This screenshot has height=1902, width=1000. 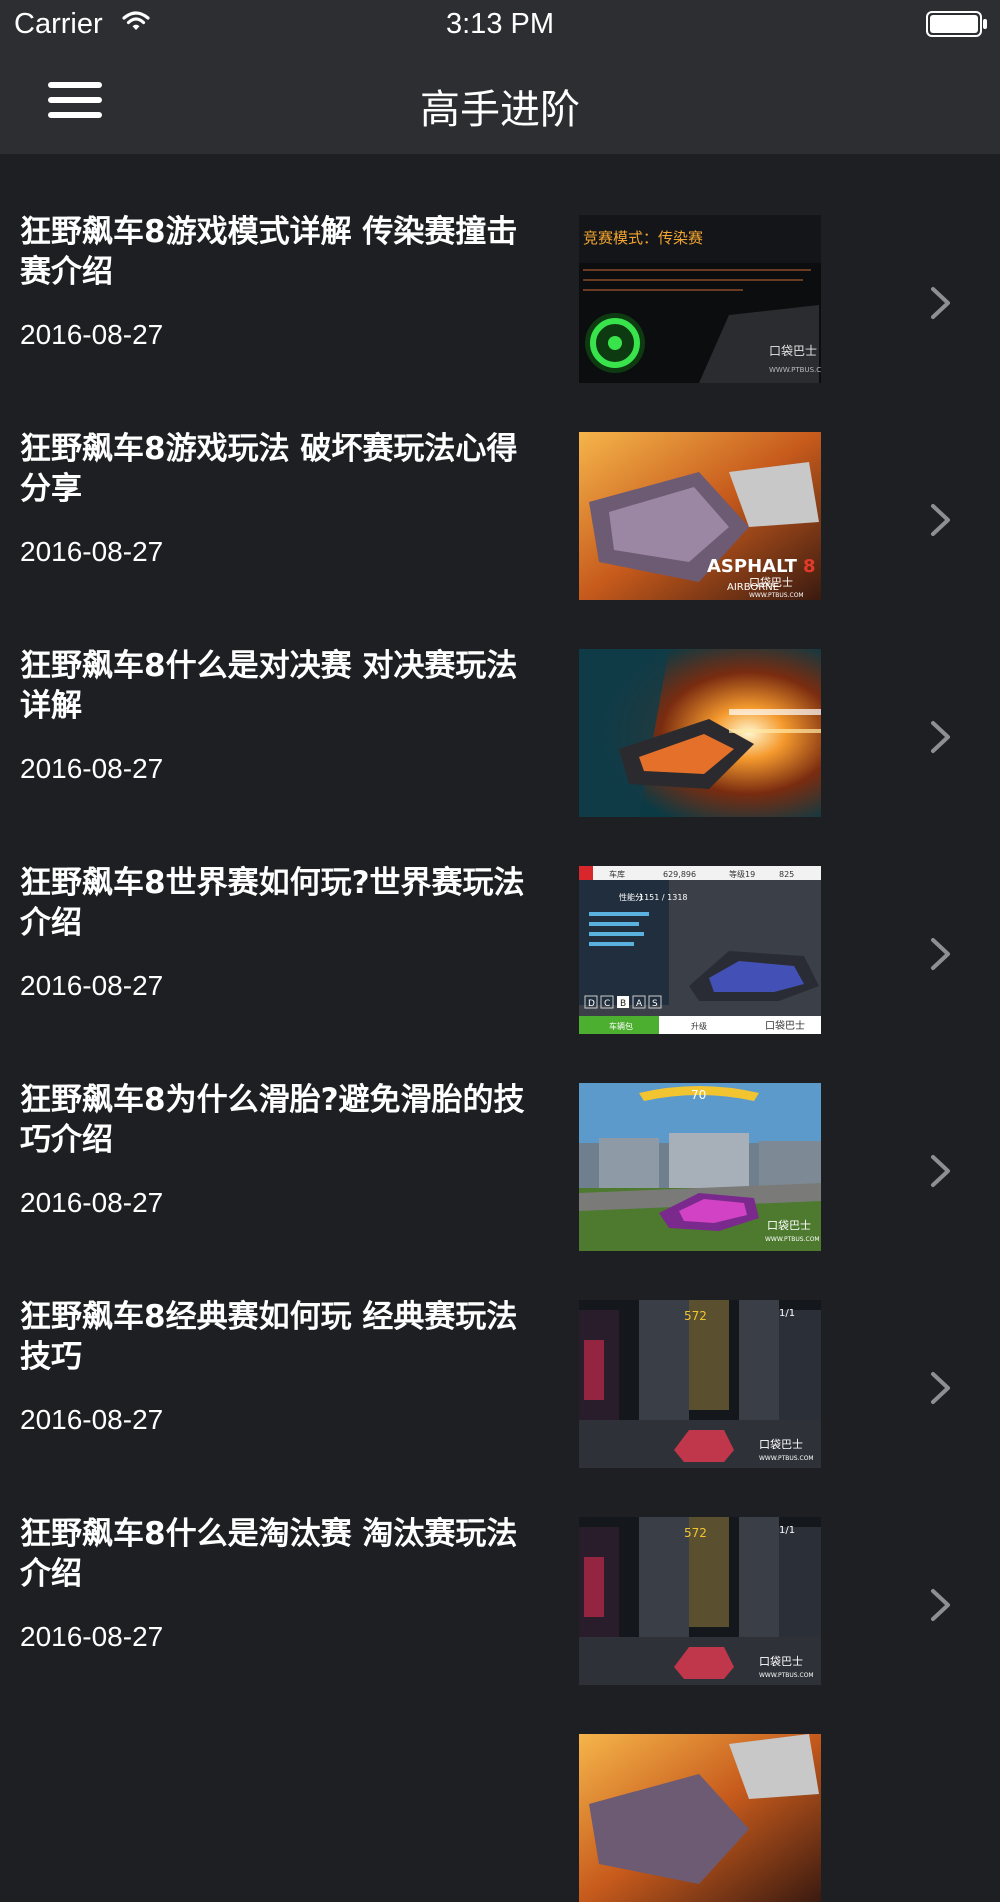 I want to click on thumb-text: 8, so click(x=809, y=566).